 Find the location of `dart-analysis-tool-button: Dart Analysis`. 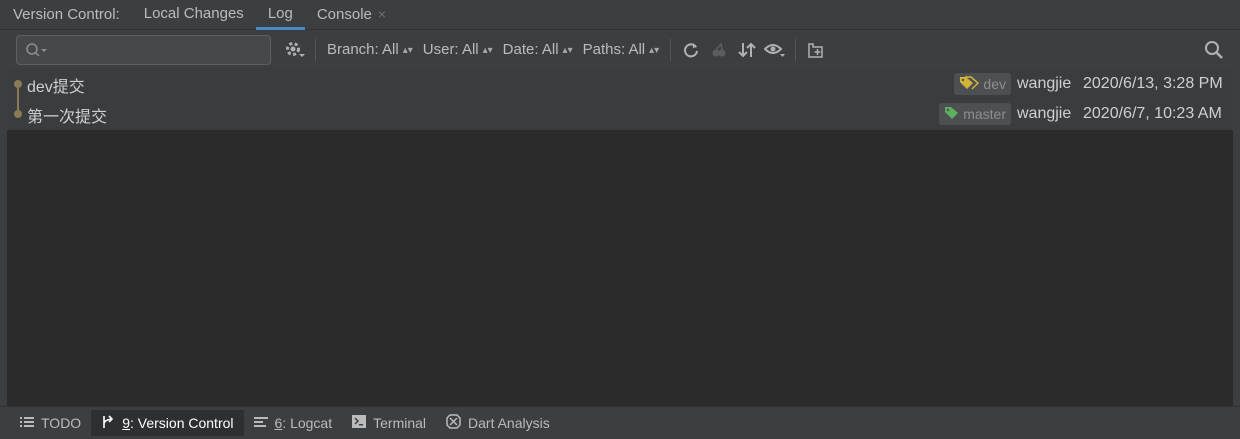

dart-analysis-tool-button: Dart Analysis is located at coordinates (498, 423).